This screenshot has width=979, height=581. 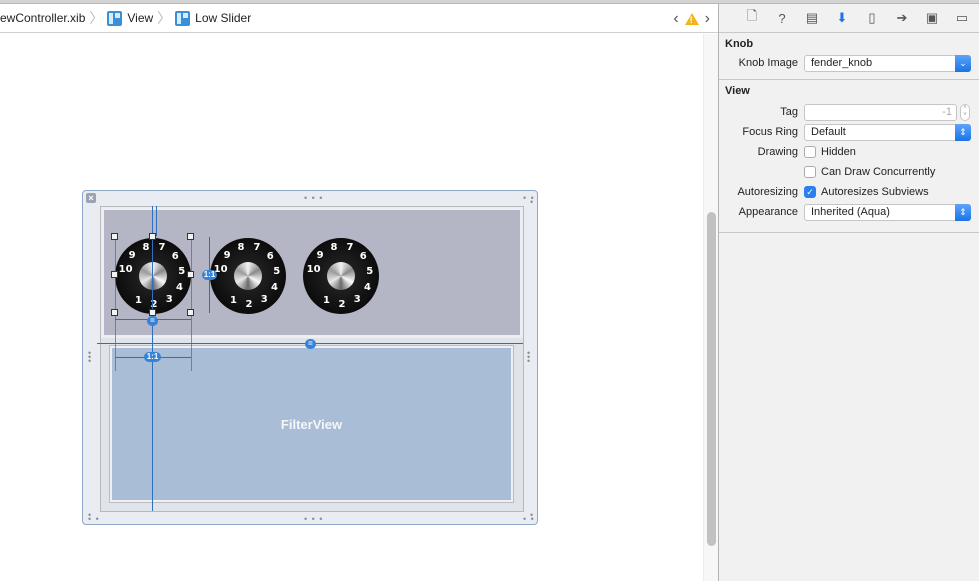 I want to click on knob-number: 9, so click(x=132, y=255).